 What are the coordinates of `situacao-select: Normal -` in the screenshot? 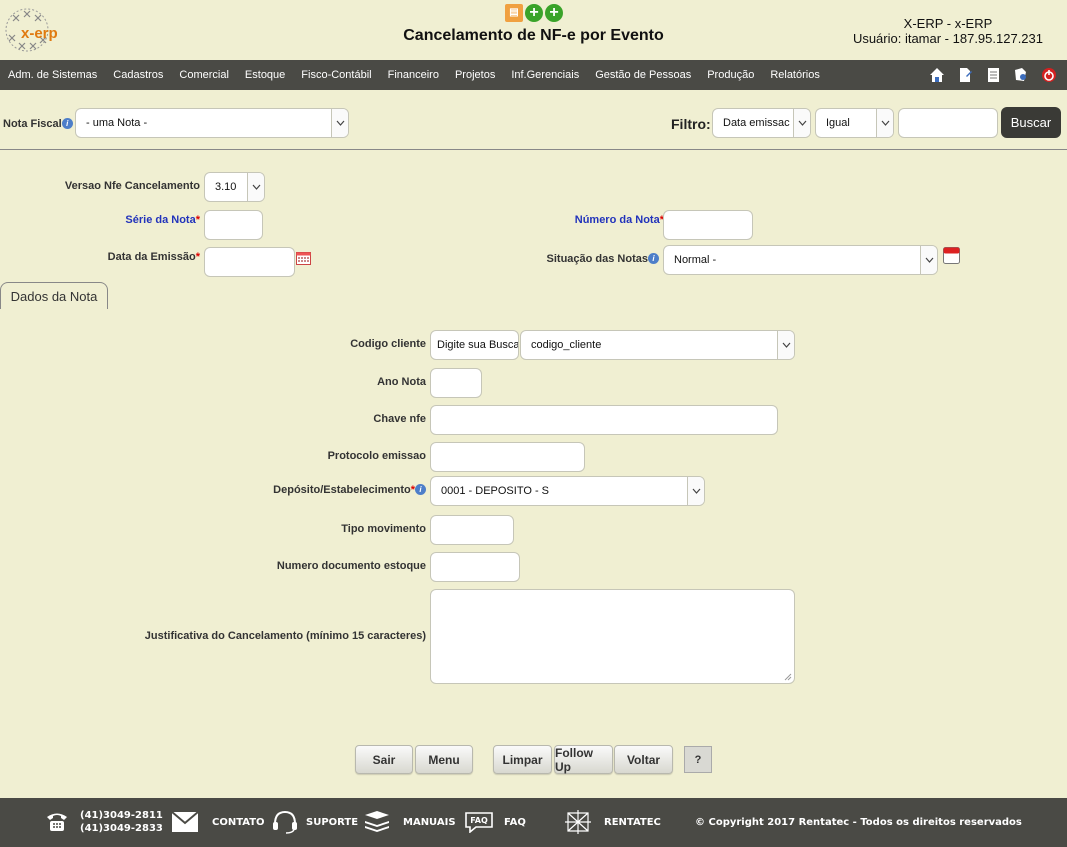 It's located at (800, 260).